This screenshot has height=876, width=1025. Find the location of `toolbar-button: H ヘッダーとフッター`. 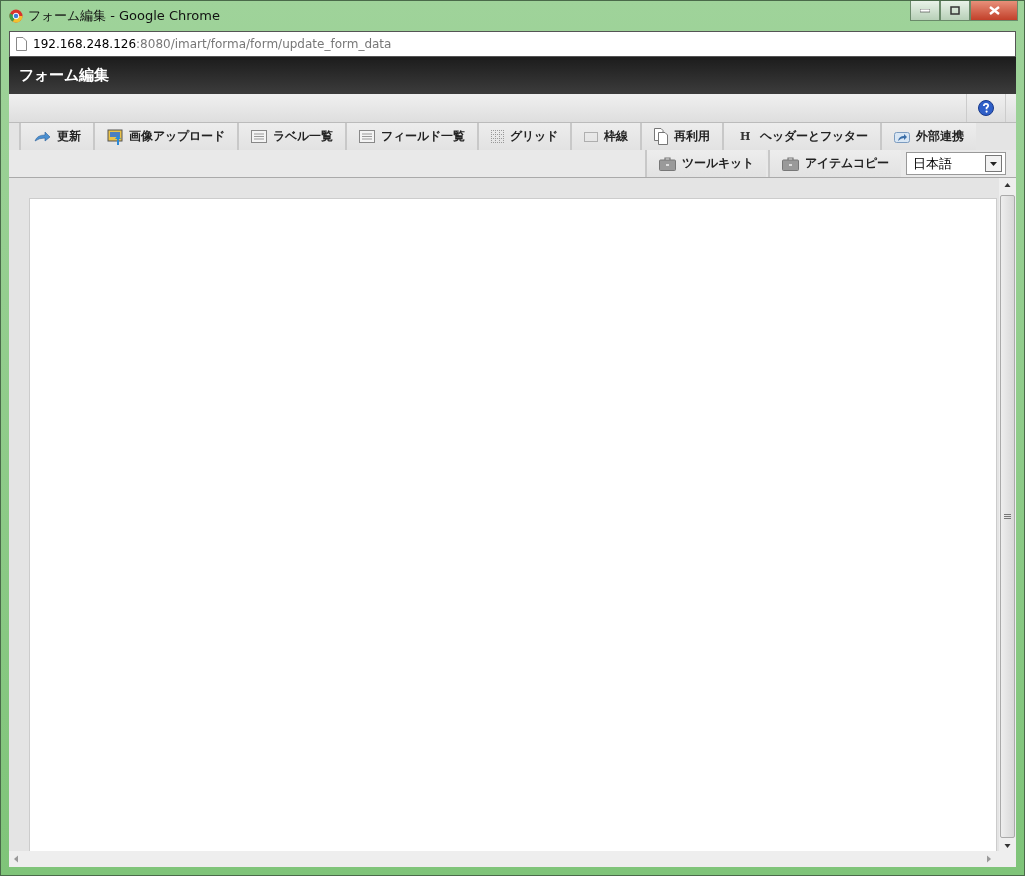

toolbar-button: H ヘッダーとフッター is located at coordinates (801, 136).